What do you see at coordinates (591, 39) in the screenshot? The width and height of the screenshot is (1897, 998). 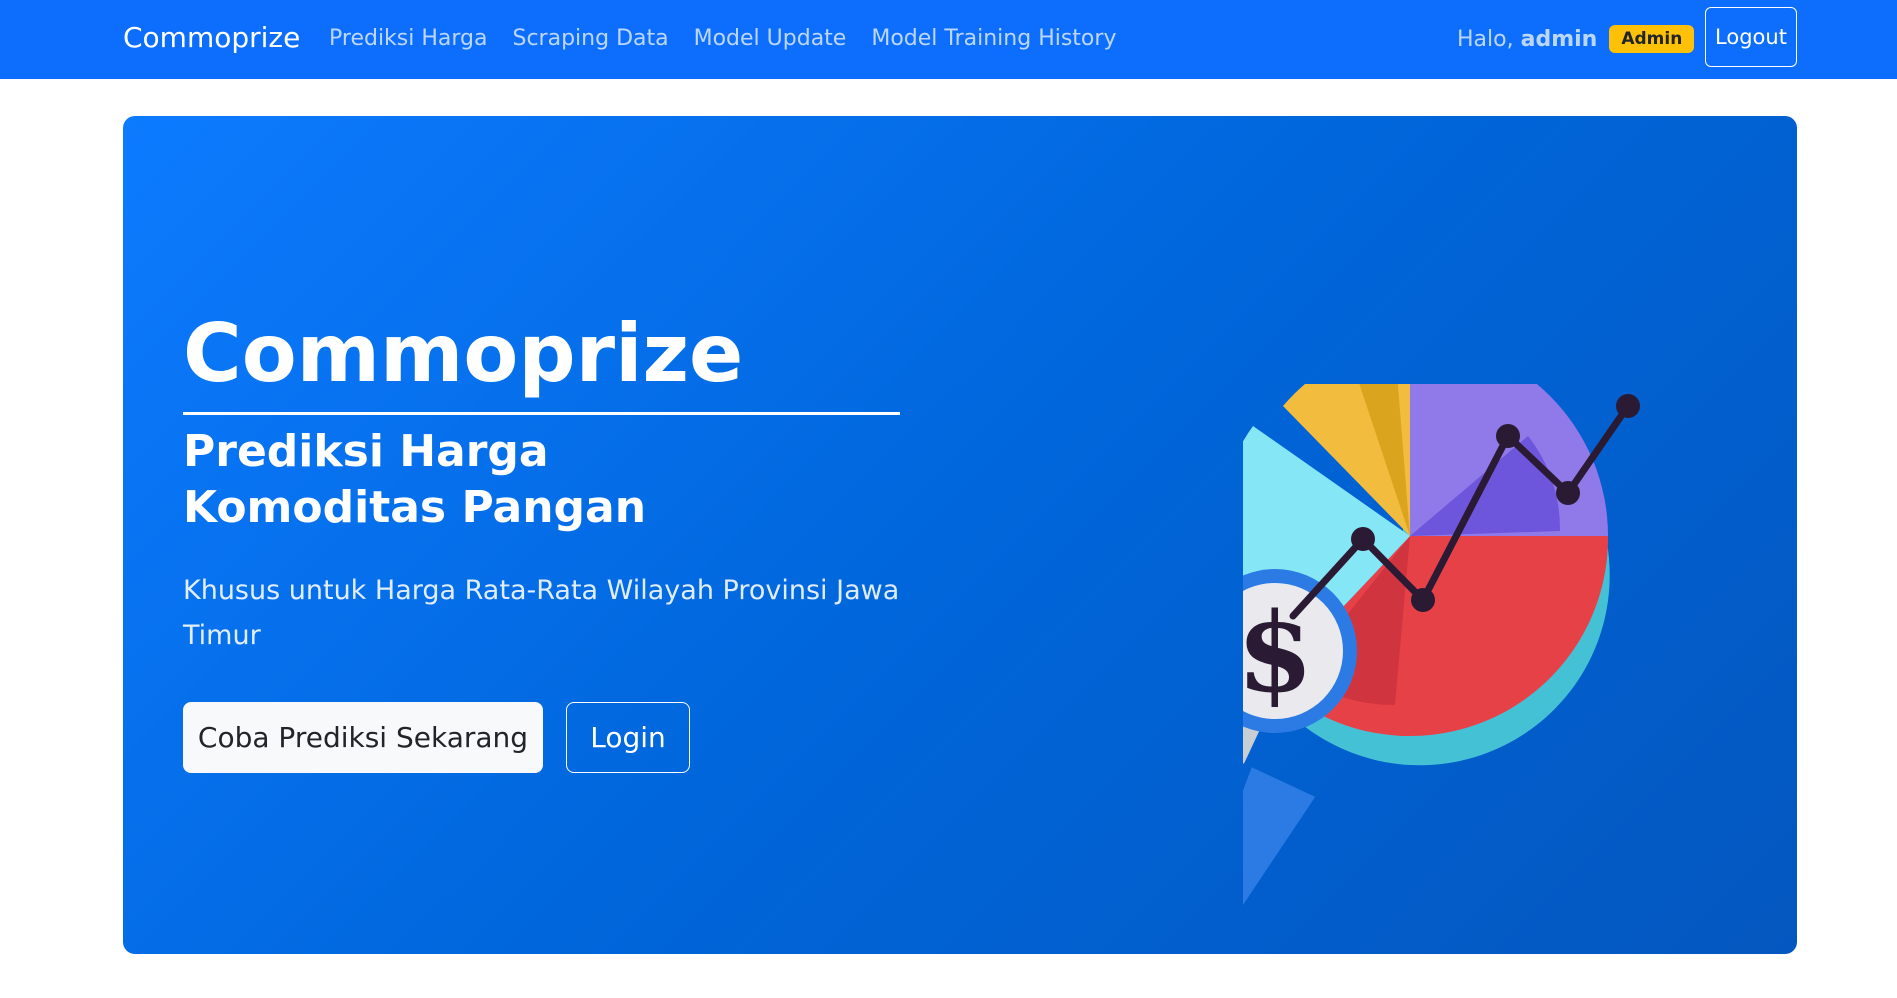 I see `nav-link-scraping-data: Scraping Data` at bounding box center [591, 39].